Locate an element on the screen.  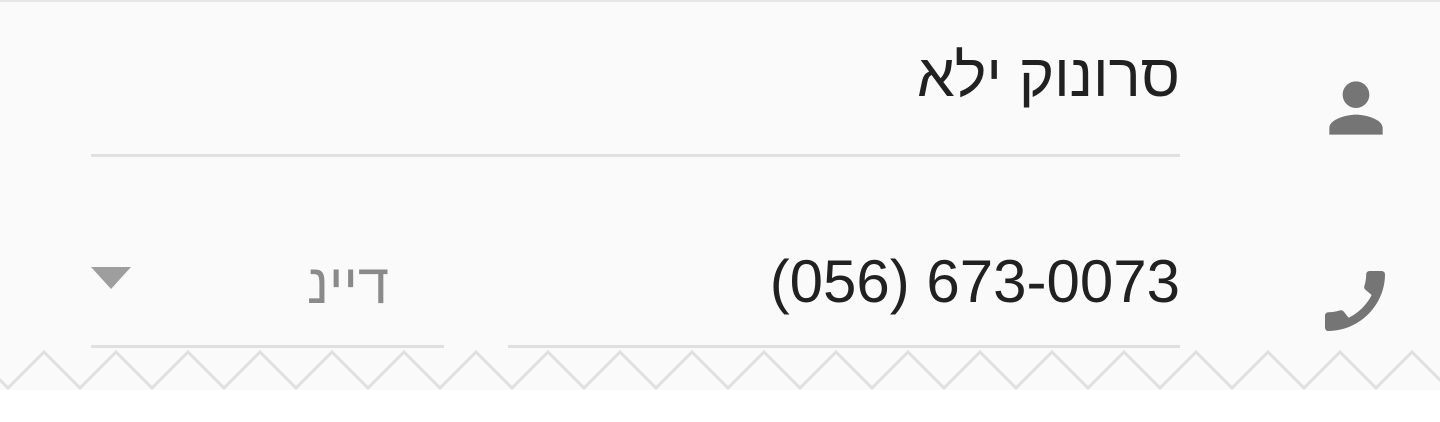
phone-number-field-underline is located at coordinates (844, 346).